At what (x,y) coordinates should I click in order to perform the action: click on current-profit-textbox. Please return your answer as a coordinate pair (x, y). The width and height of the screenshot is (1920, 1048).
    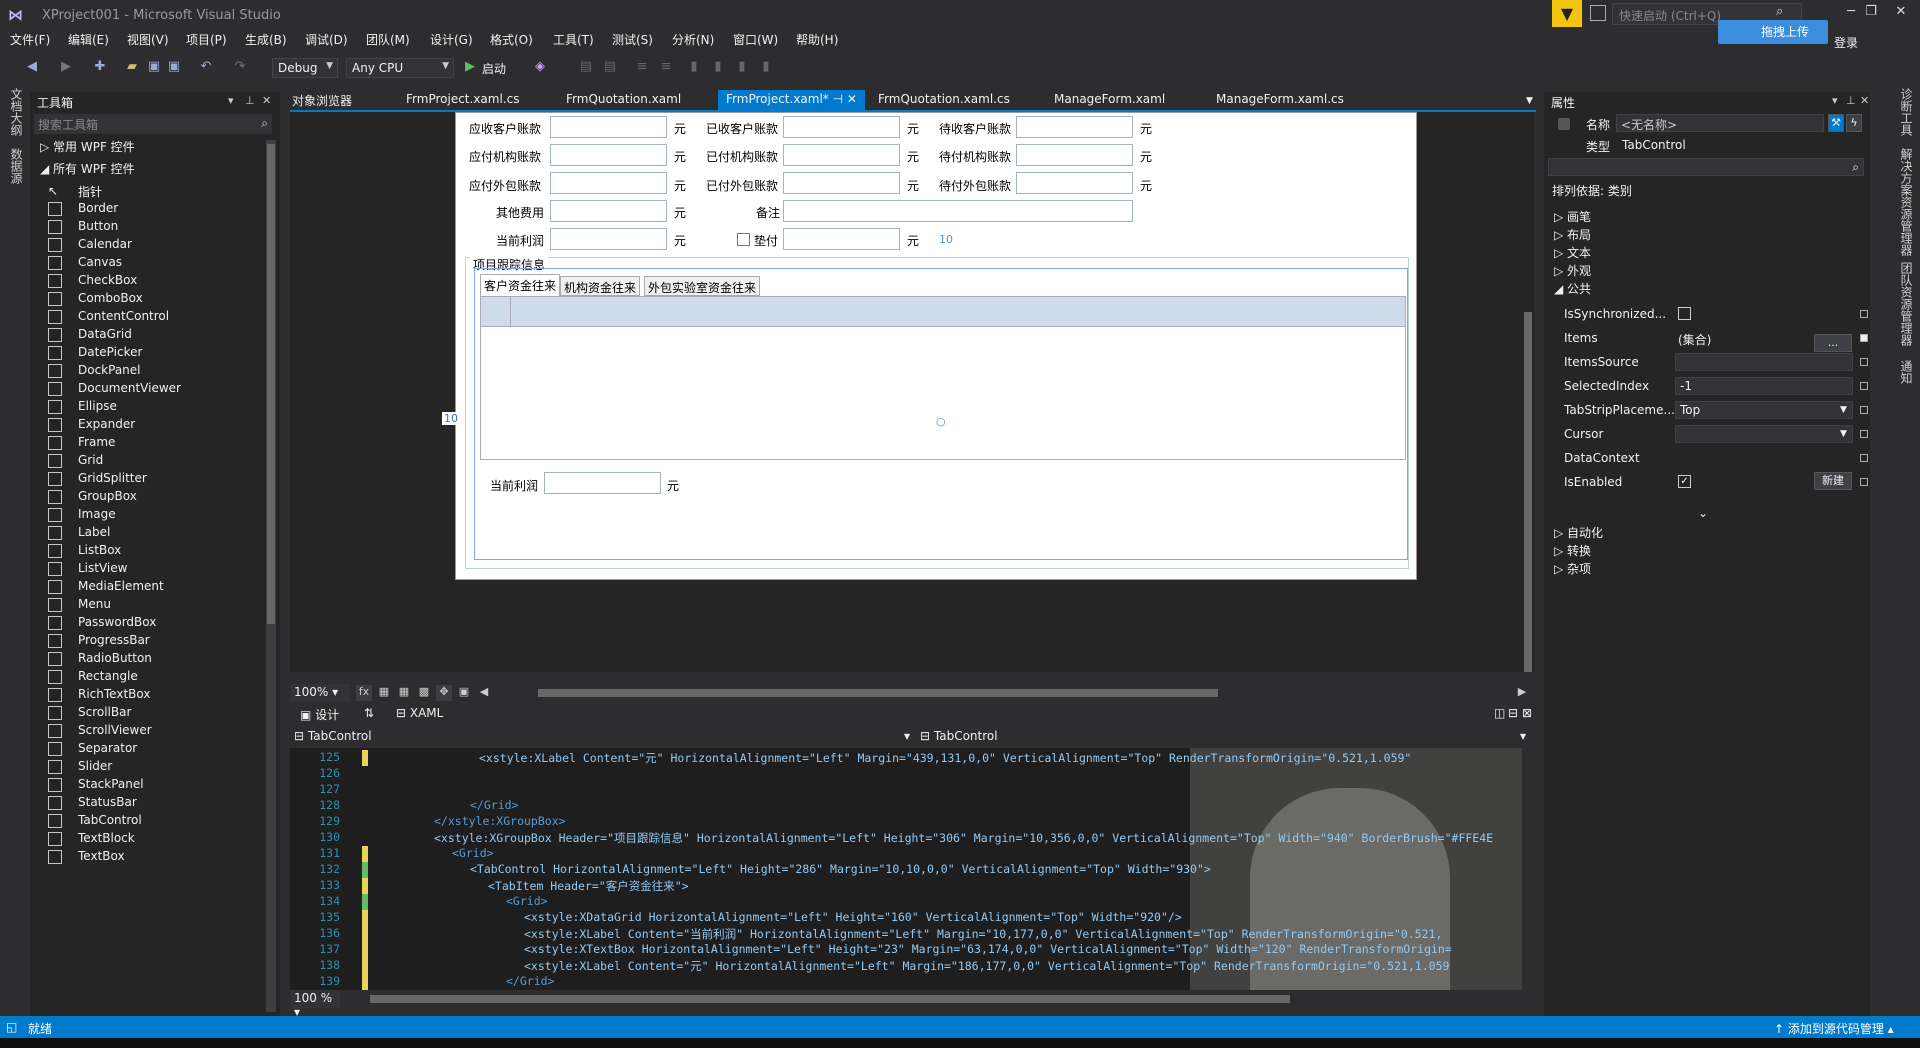
    Looking at the image, I should click on (608, 239).